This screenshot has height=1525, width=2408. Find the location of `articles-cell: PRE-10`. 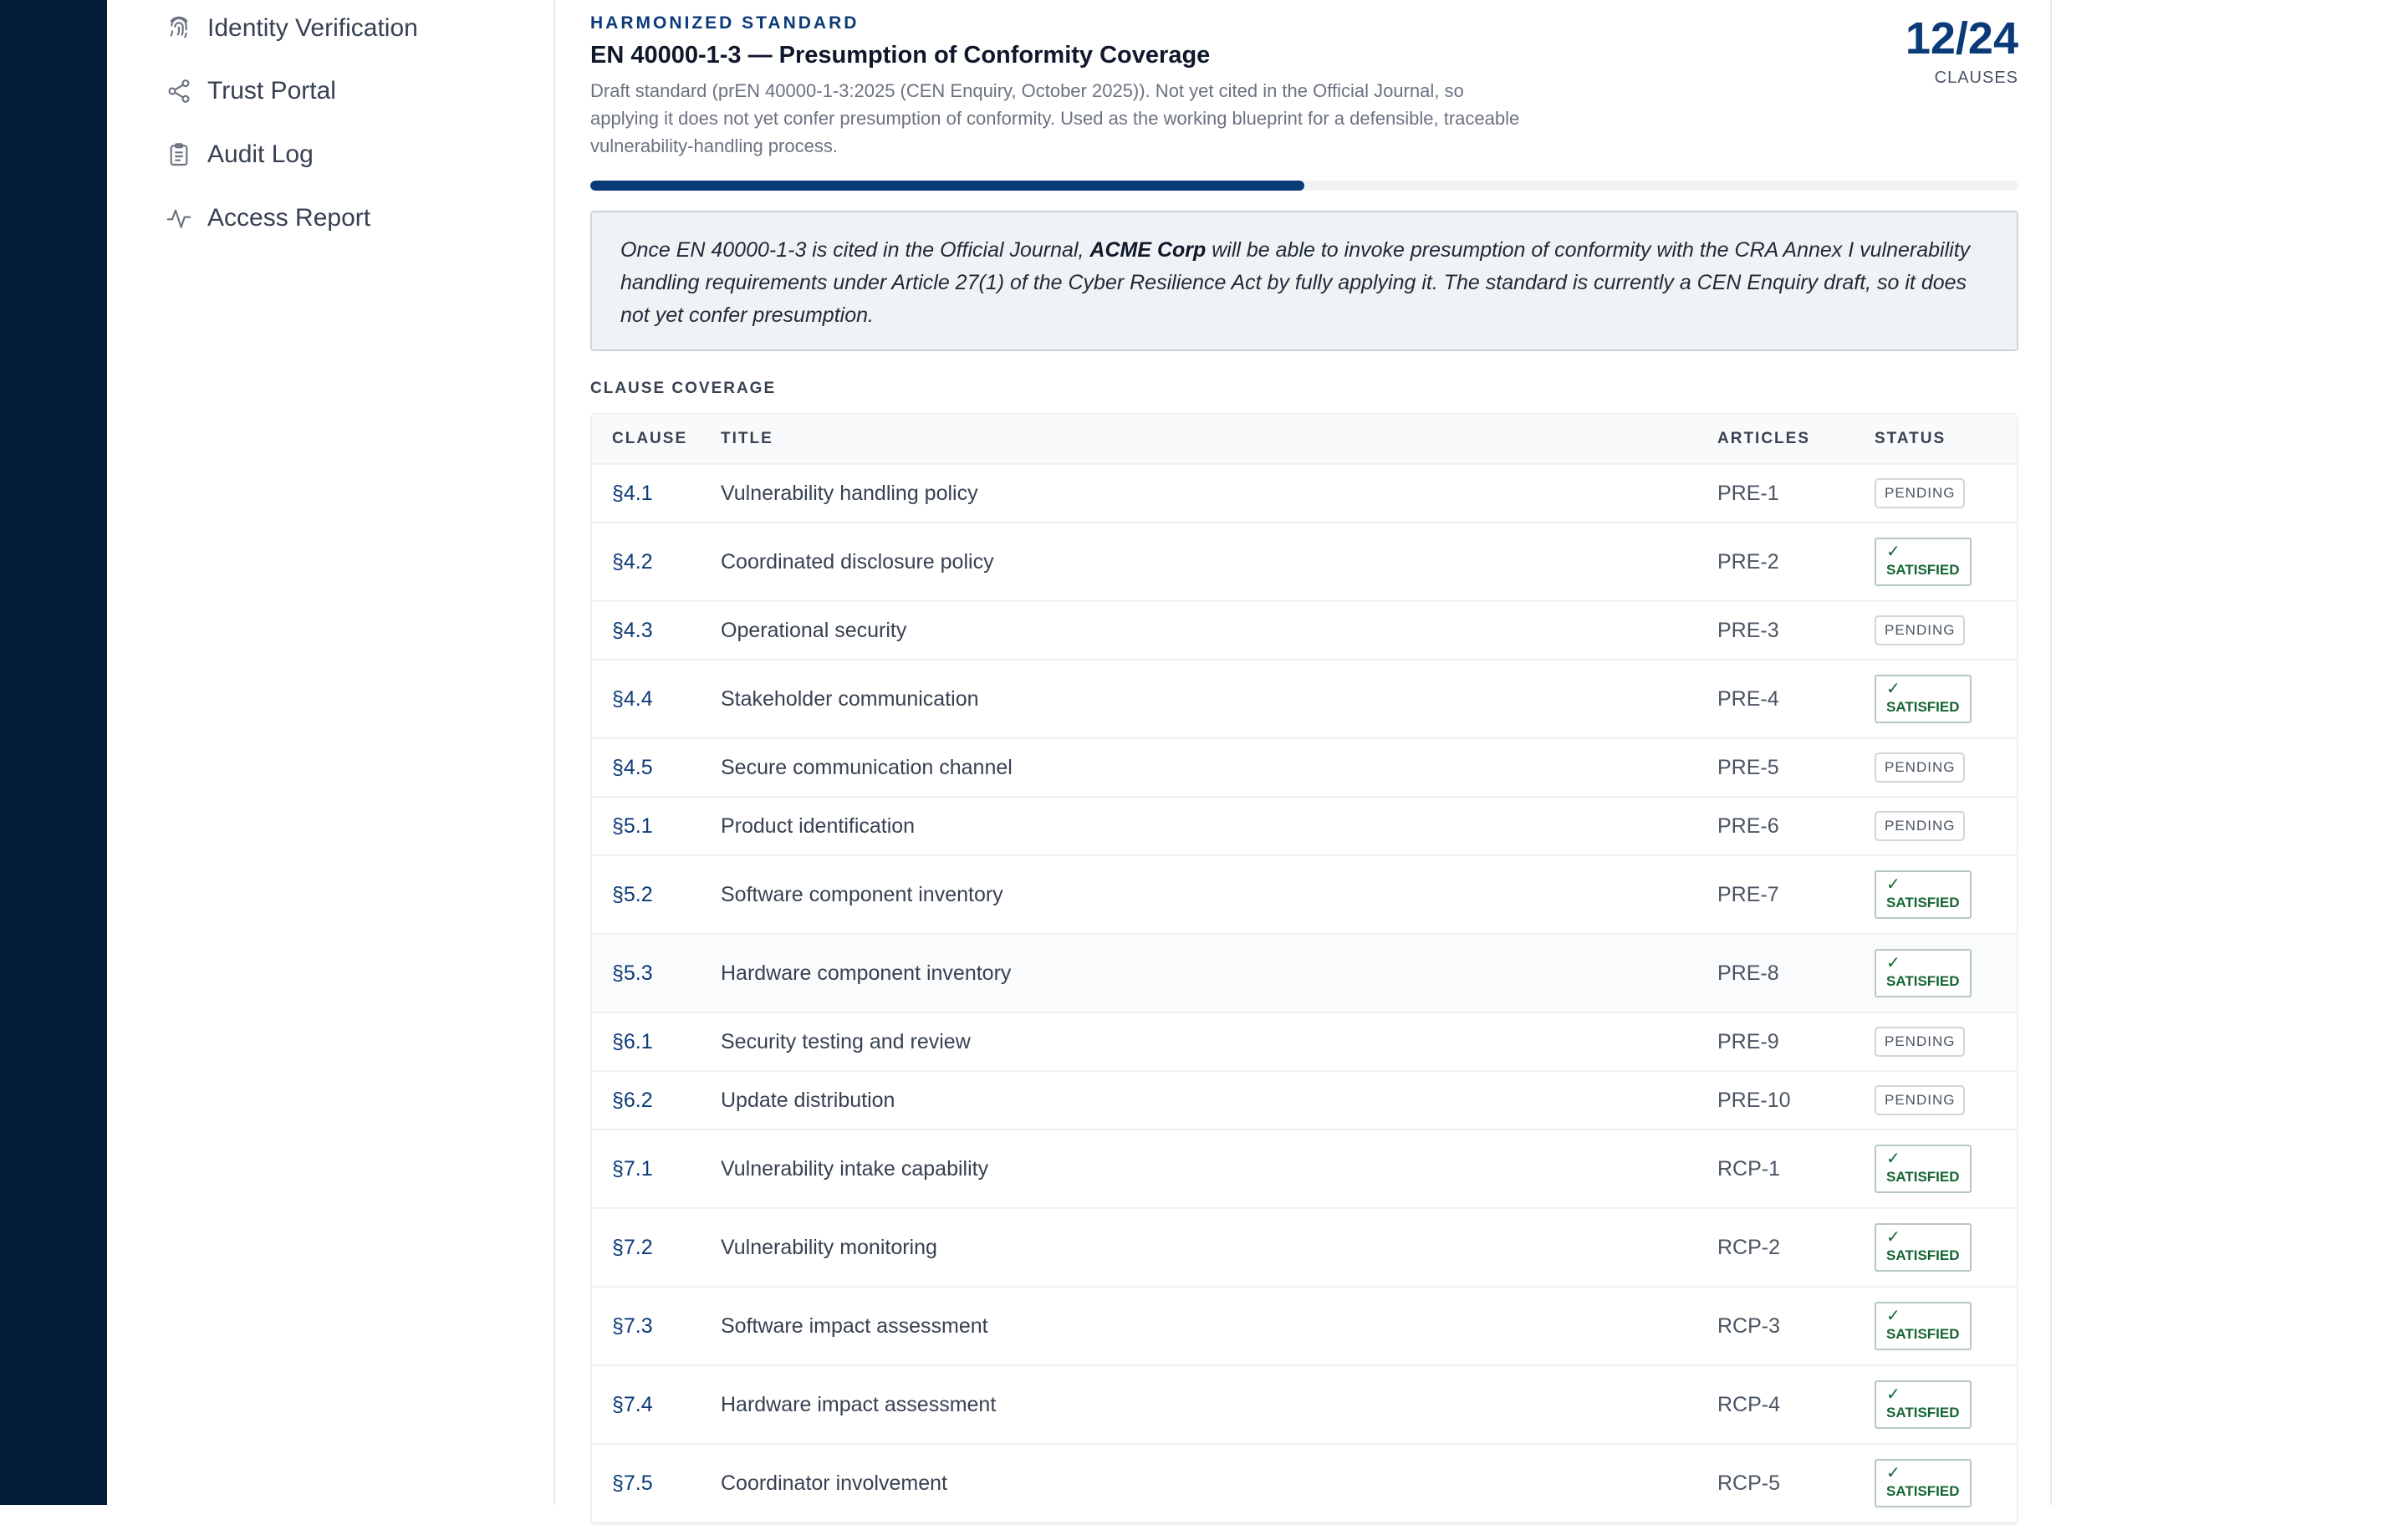

articles-cell: PRE-10 is located at coordinates (1754, 1100).